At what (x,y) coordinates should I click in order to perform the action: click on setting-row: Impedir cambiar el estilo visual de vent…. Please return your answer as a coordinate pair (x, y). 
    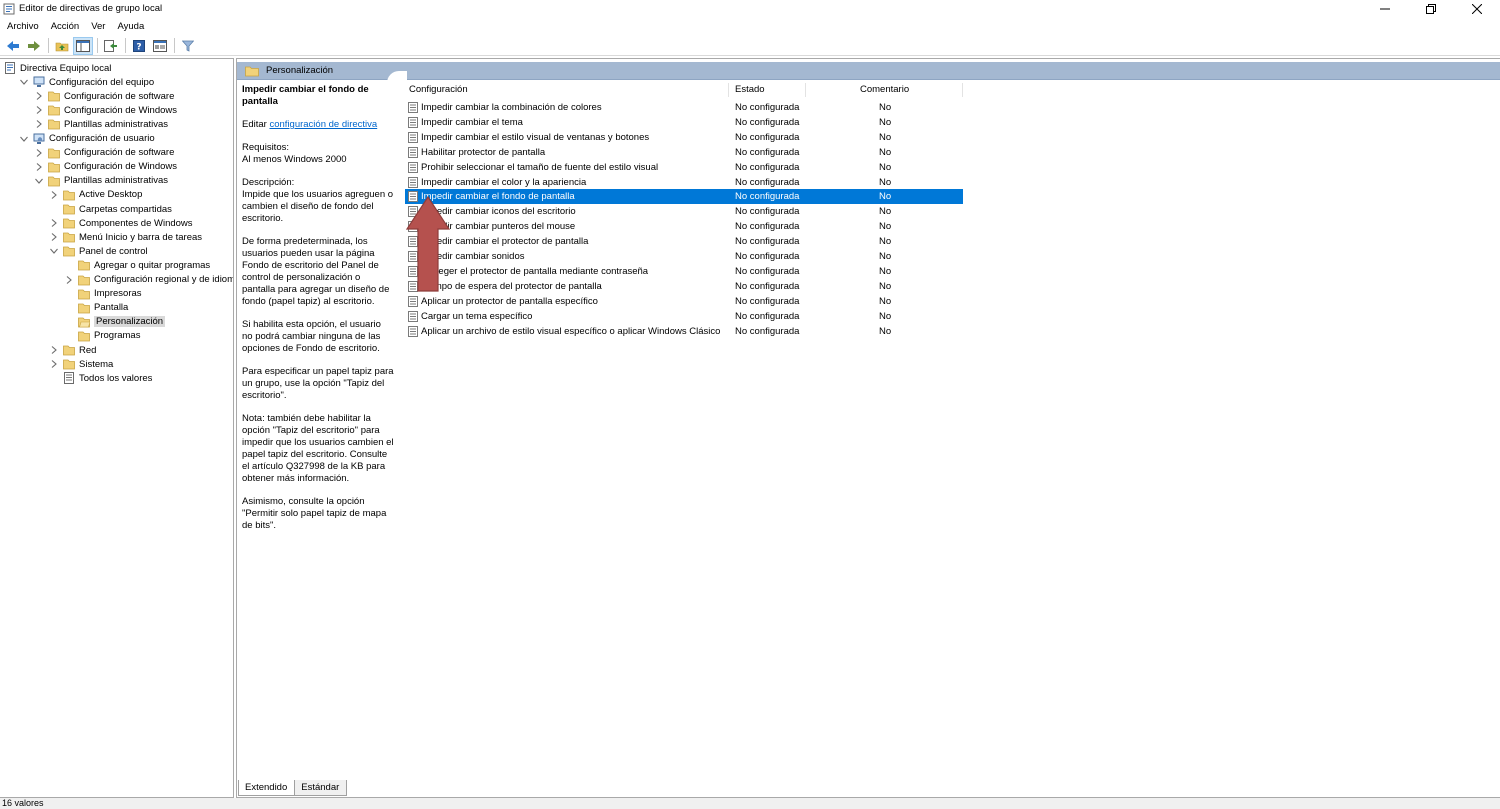
    Looking at the image, I should click on (684, 137).